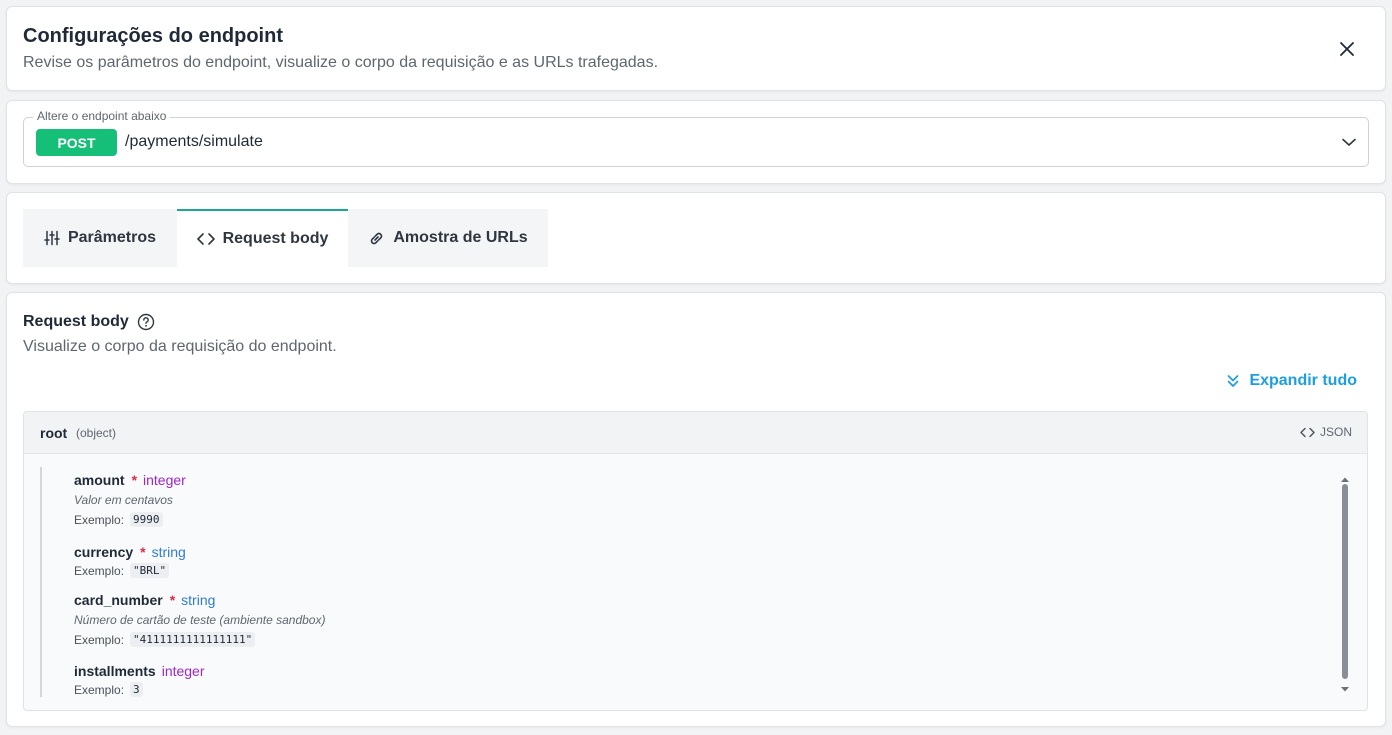 The width and height of the screenshot is (1392, 735). What do you see at coordinates (123, 500) in the screenshot?
I see `property-description: Valor em centavos` at bounding box center [123, 500].